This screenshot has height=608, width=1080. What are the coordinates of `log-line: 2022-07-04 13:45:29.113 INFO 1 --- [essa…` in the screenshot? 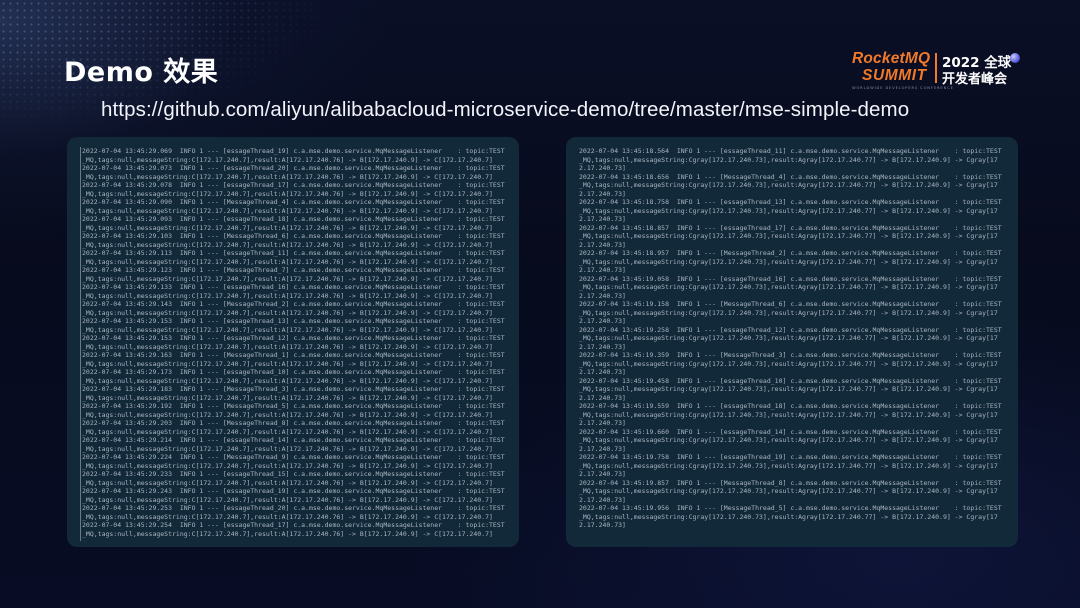 It's located at (293, 253).